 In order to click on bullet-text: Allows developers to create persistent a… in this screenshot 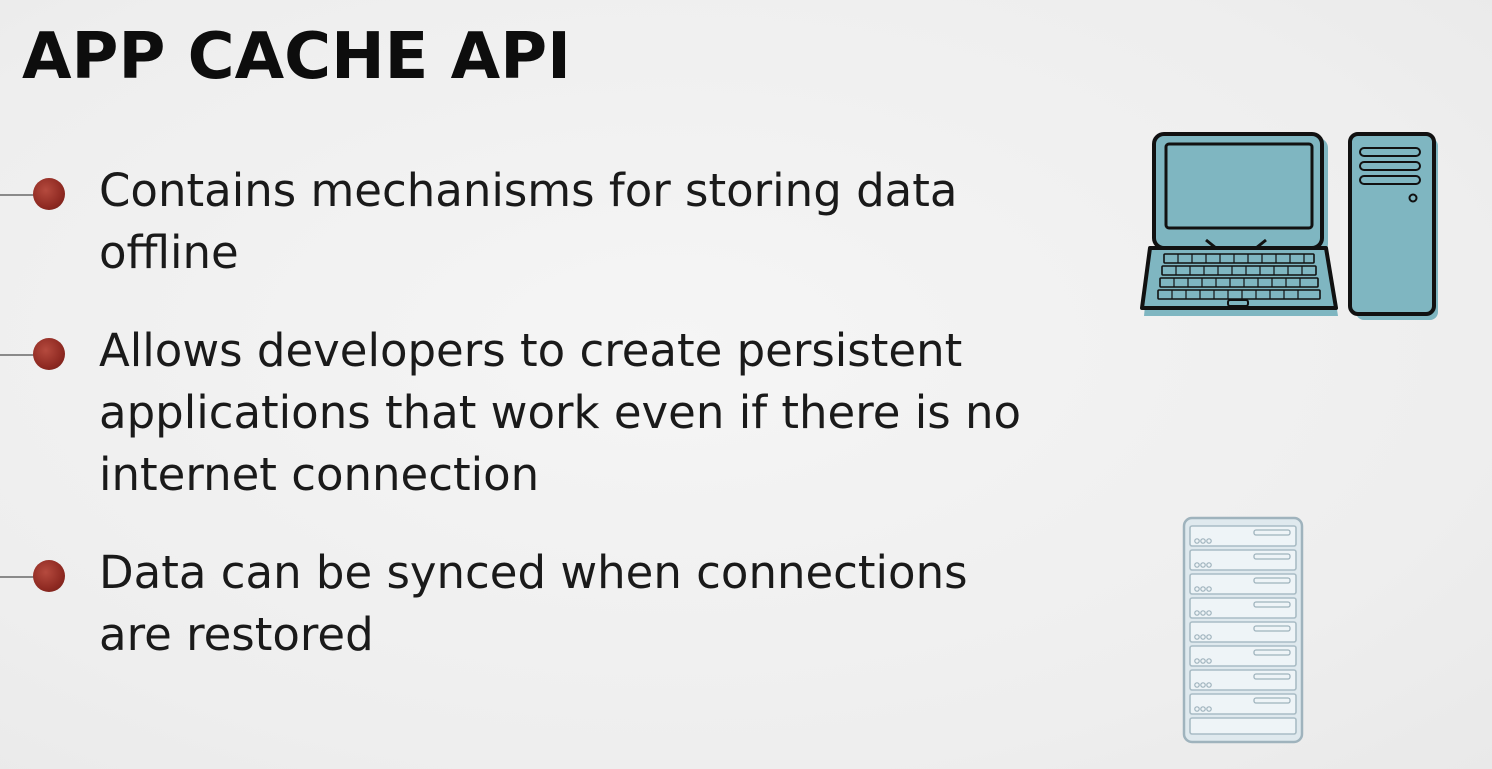, I will do `click(560, 412)`.